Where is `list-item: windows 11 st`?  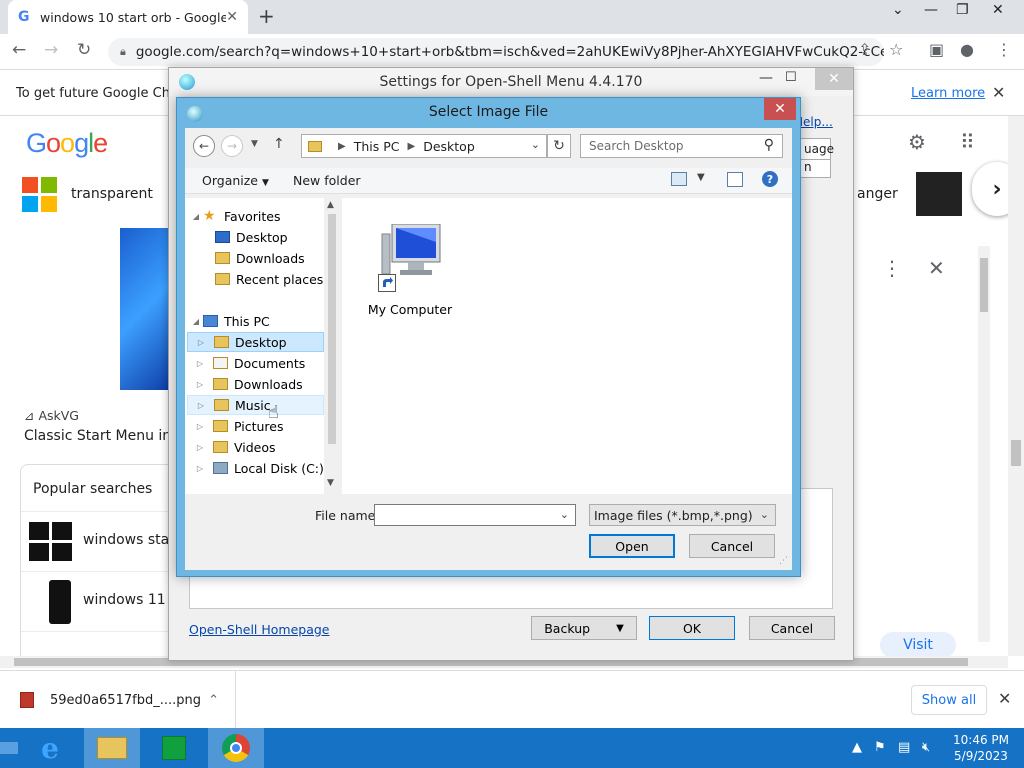
list-item: windows 11 st is located at coordinates (102, 601).